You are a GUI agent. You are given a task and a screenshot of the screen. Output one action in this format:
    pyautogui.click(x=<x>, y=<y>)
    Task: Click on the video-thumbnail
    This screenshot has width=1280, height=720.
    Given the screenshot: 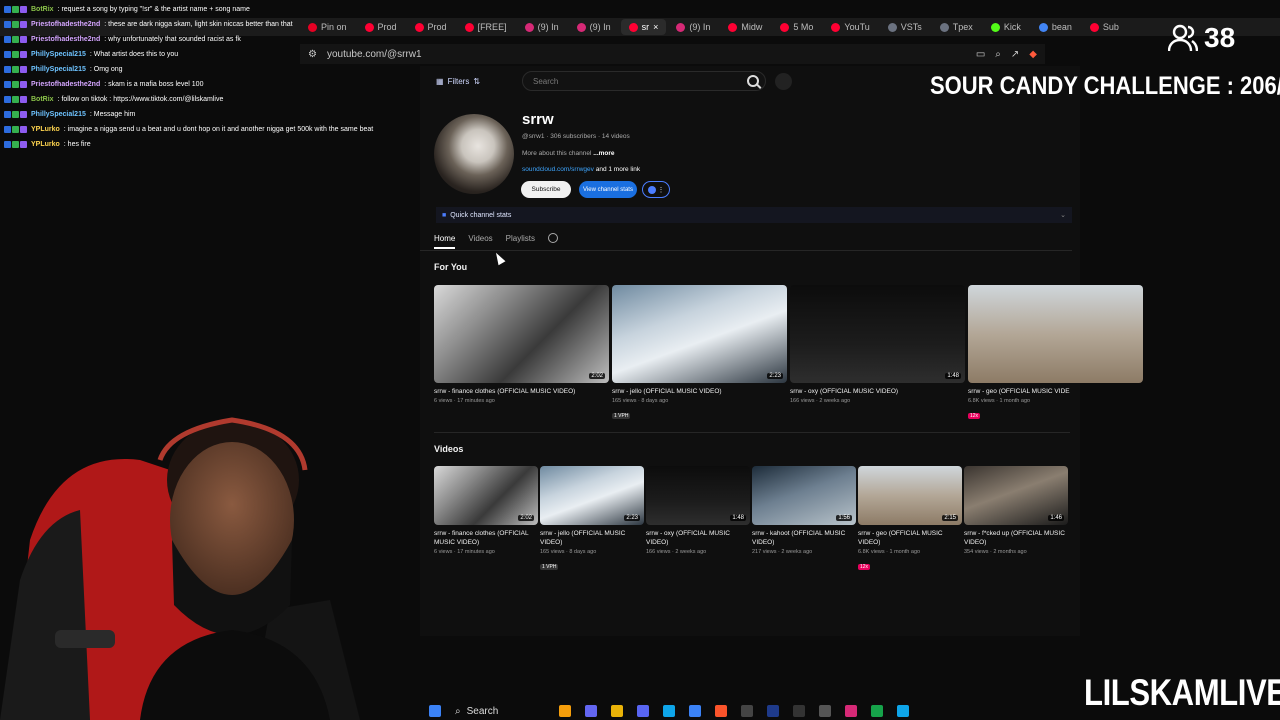 What is the action you would take?
    pyautogui.click(x=1055, y=334)
    